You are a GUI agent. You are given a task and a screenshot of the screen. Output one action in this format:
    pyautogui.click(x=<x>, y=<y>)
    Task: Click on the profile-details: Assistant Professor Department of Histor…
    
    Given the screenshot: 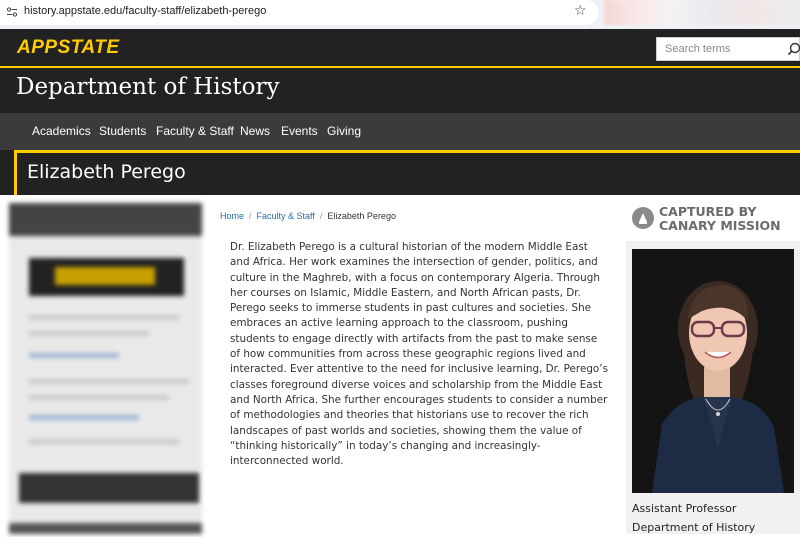 What is the action you would take?
    pyautogui.click(x=693, y=518)
    